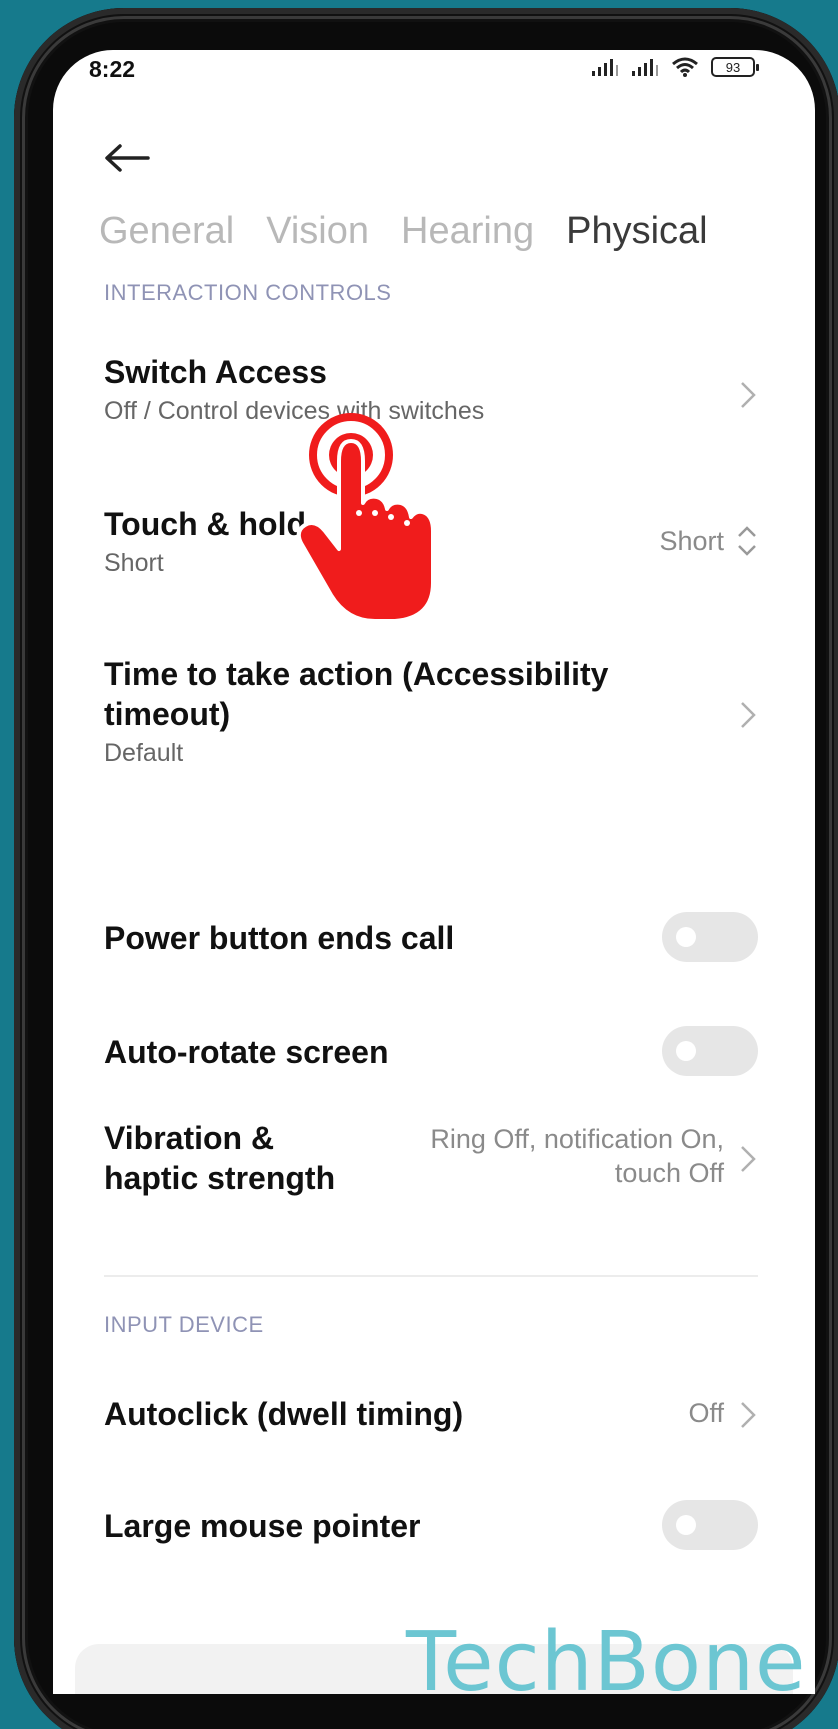 Image resolution: width=838 pixels, height=1729 pixels. What do you see at coordinates (144, 753) in the screenshot?
I see `time-to-take-action-subtitle: Default` at bounding box center [144, 753].